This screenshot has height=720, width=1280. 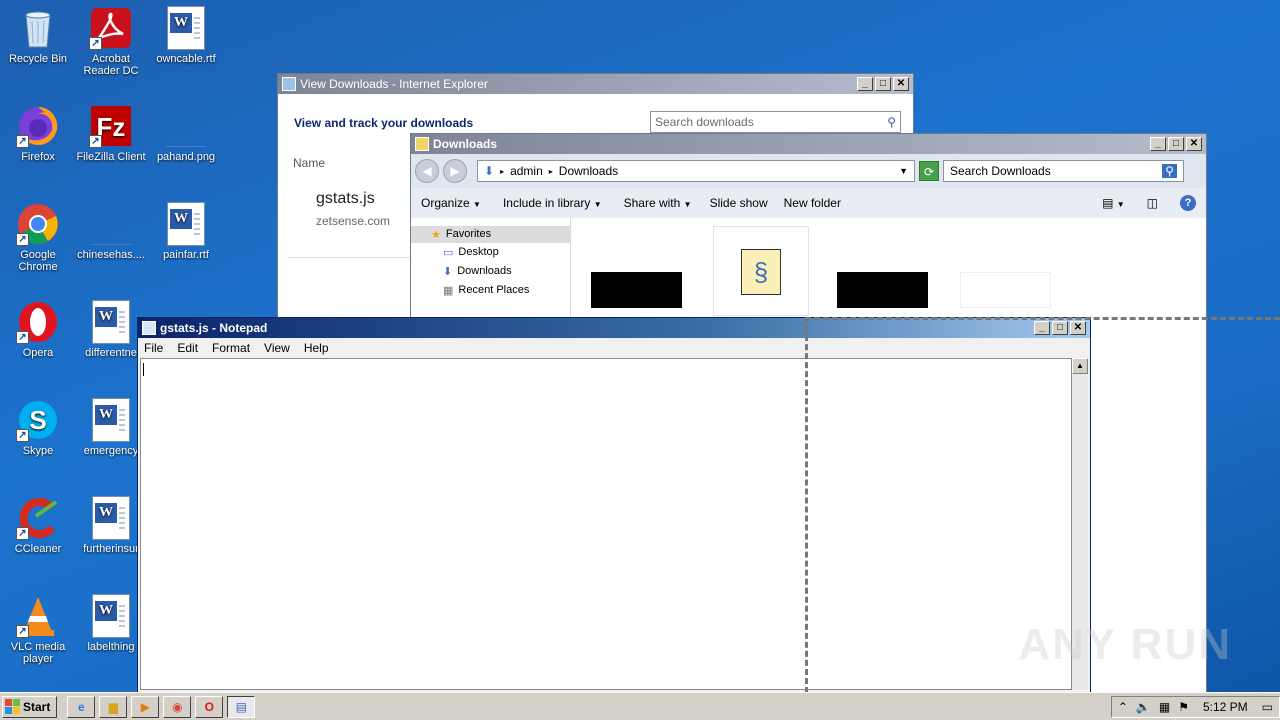 I want to click on desktop-icon-chrome: ↗ Google Chrome, so click(x=38, y=237).